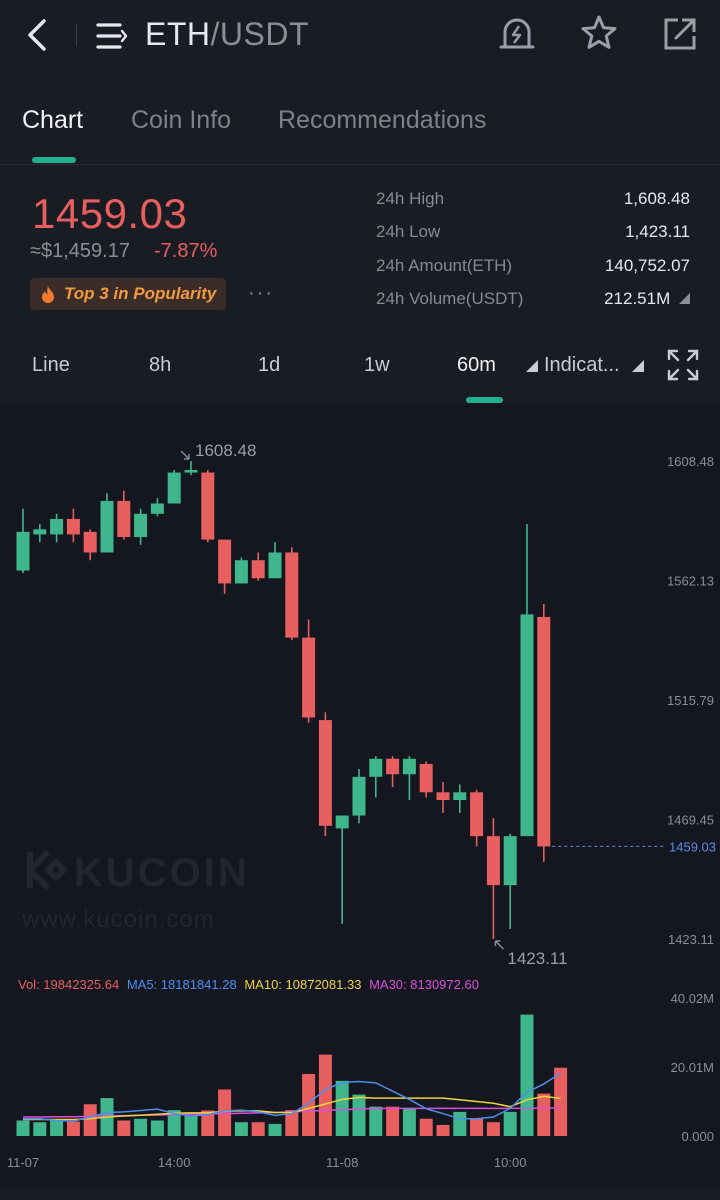 The image size is (720, 1200). Describe the element at coordinates (292, 1097) in the screenshot. I see `ma5-line` at that location.